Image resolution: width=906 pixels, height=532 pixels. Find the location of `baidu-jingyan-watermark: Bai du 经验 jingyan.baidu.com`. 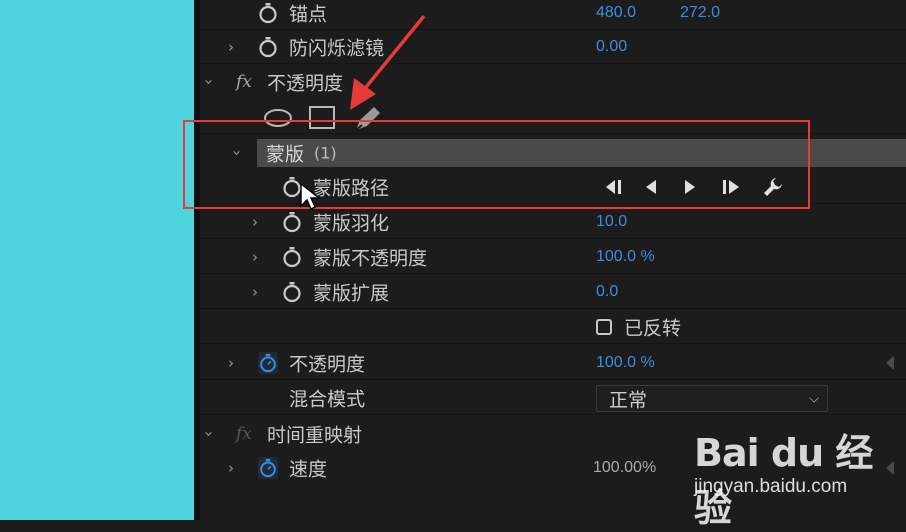

baidu-jingyan-watermark: Bai du 经验 jingyan.baidu.com is located at coordinates (790, 474).